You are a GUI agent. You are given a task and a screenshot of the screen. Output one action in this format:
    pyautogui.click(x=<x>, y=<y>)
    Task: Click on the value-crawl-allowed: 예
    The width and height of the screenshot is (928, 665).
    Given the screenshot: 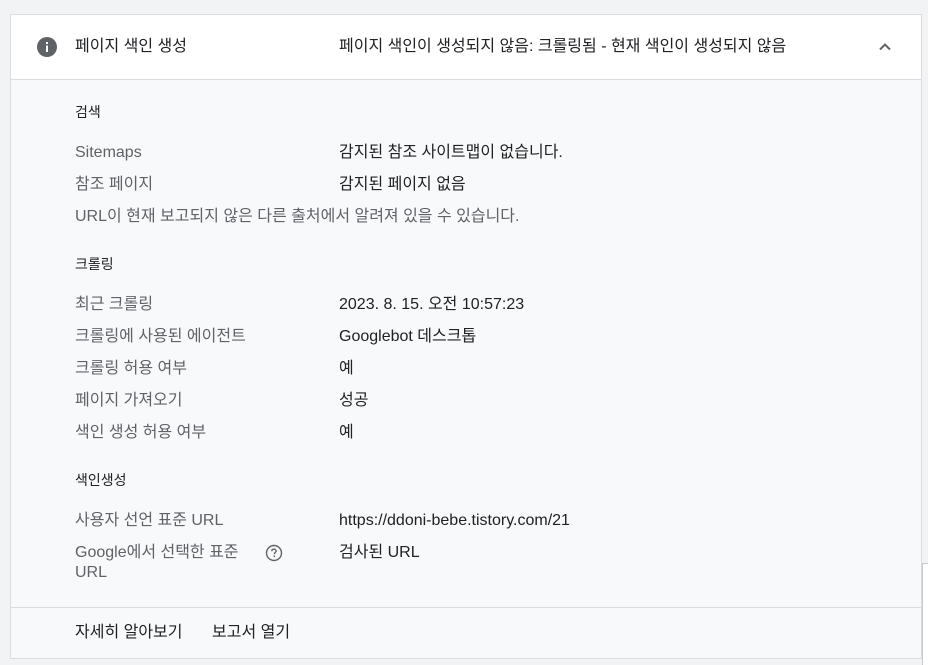 What is the action you would take?
    pyautogui.click(x=346, y=368)
    